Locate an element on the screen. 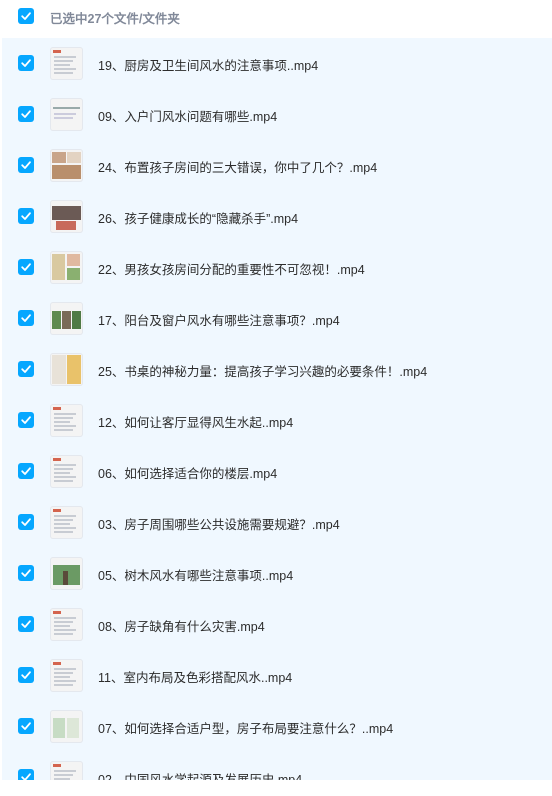 The height and width of the screenshot is (796, 552). file-row: 25、书桌的神秘力量：提高孩子学习兴趣的必要条件！.mp4 is located at coordinates (277, 369).